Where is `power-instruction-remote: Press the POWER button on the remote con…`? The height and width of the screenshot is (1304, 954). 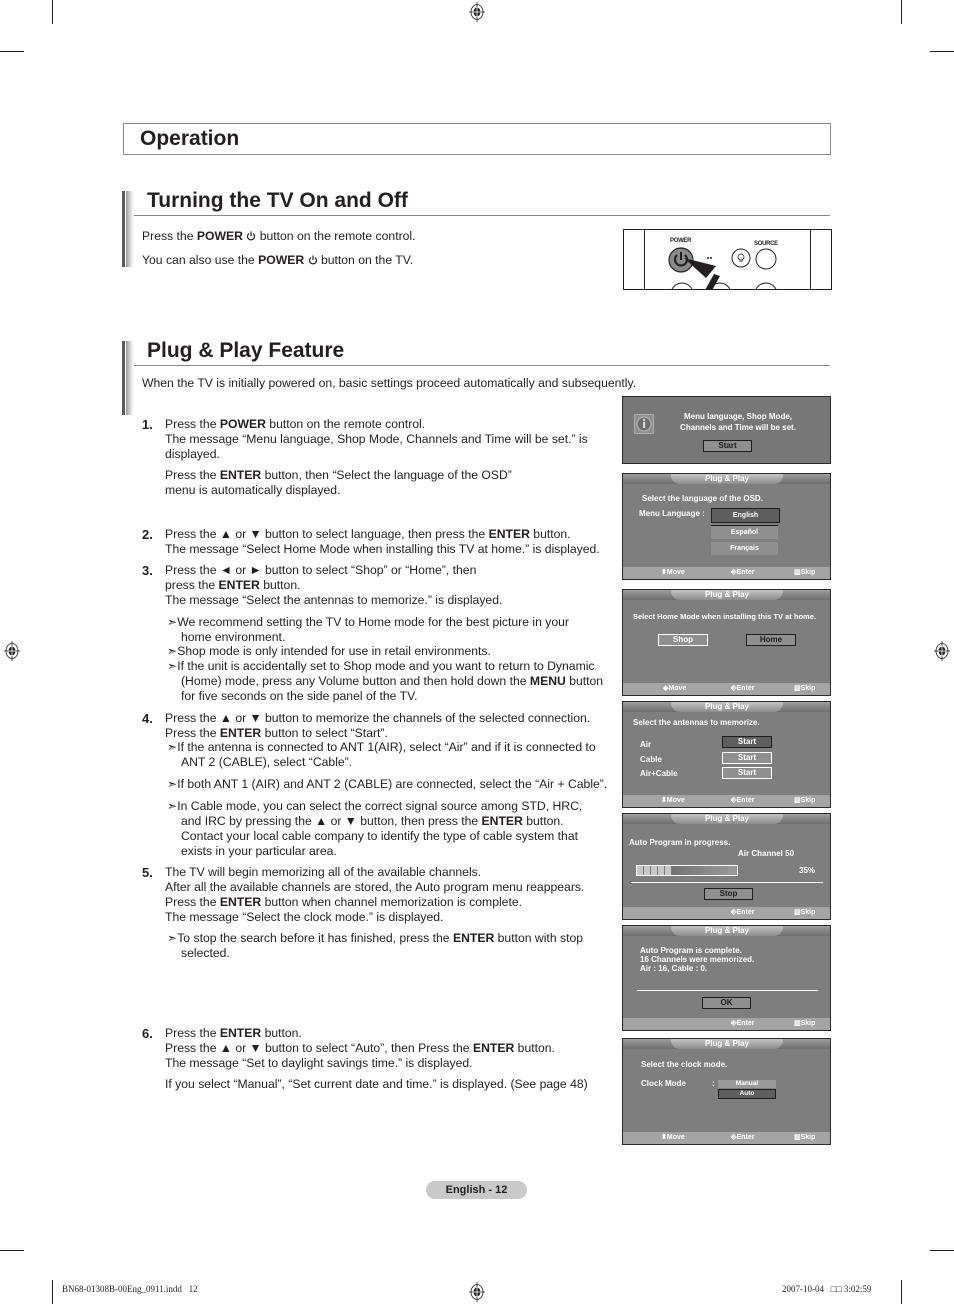 power-instruction-remote: Press the POWER button on the remote con… is located at coordinates (279, 236).